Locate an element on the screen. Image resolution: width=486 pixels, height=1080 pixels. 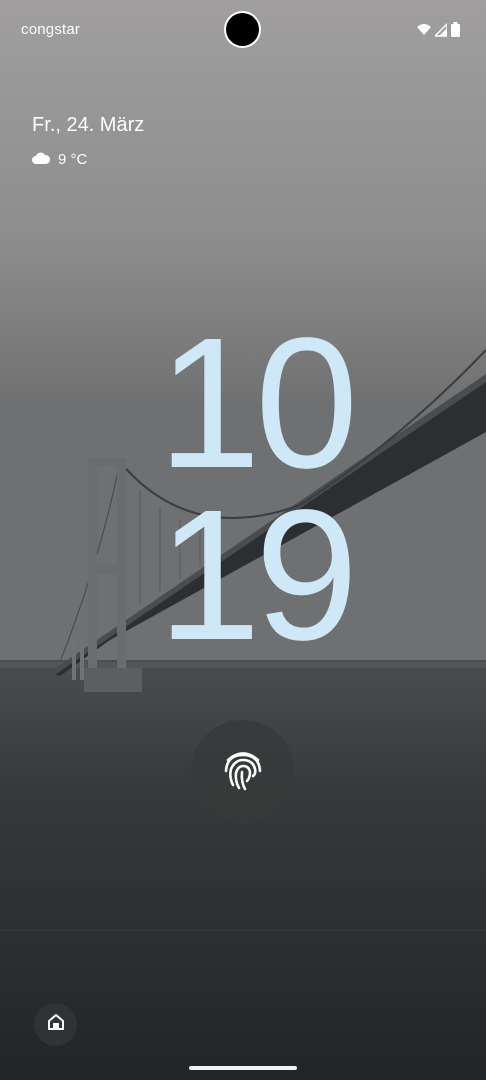
weather-temperature: 9 °C is located at coordinates (73, 159).